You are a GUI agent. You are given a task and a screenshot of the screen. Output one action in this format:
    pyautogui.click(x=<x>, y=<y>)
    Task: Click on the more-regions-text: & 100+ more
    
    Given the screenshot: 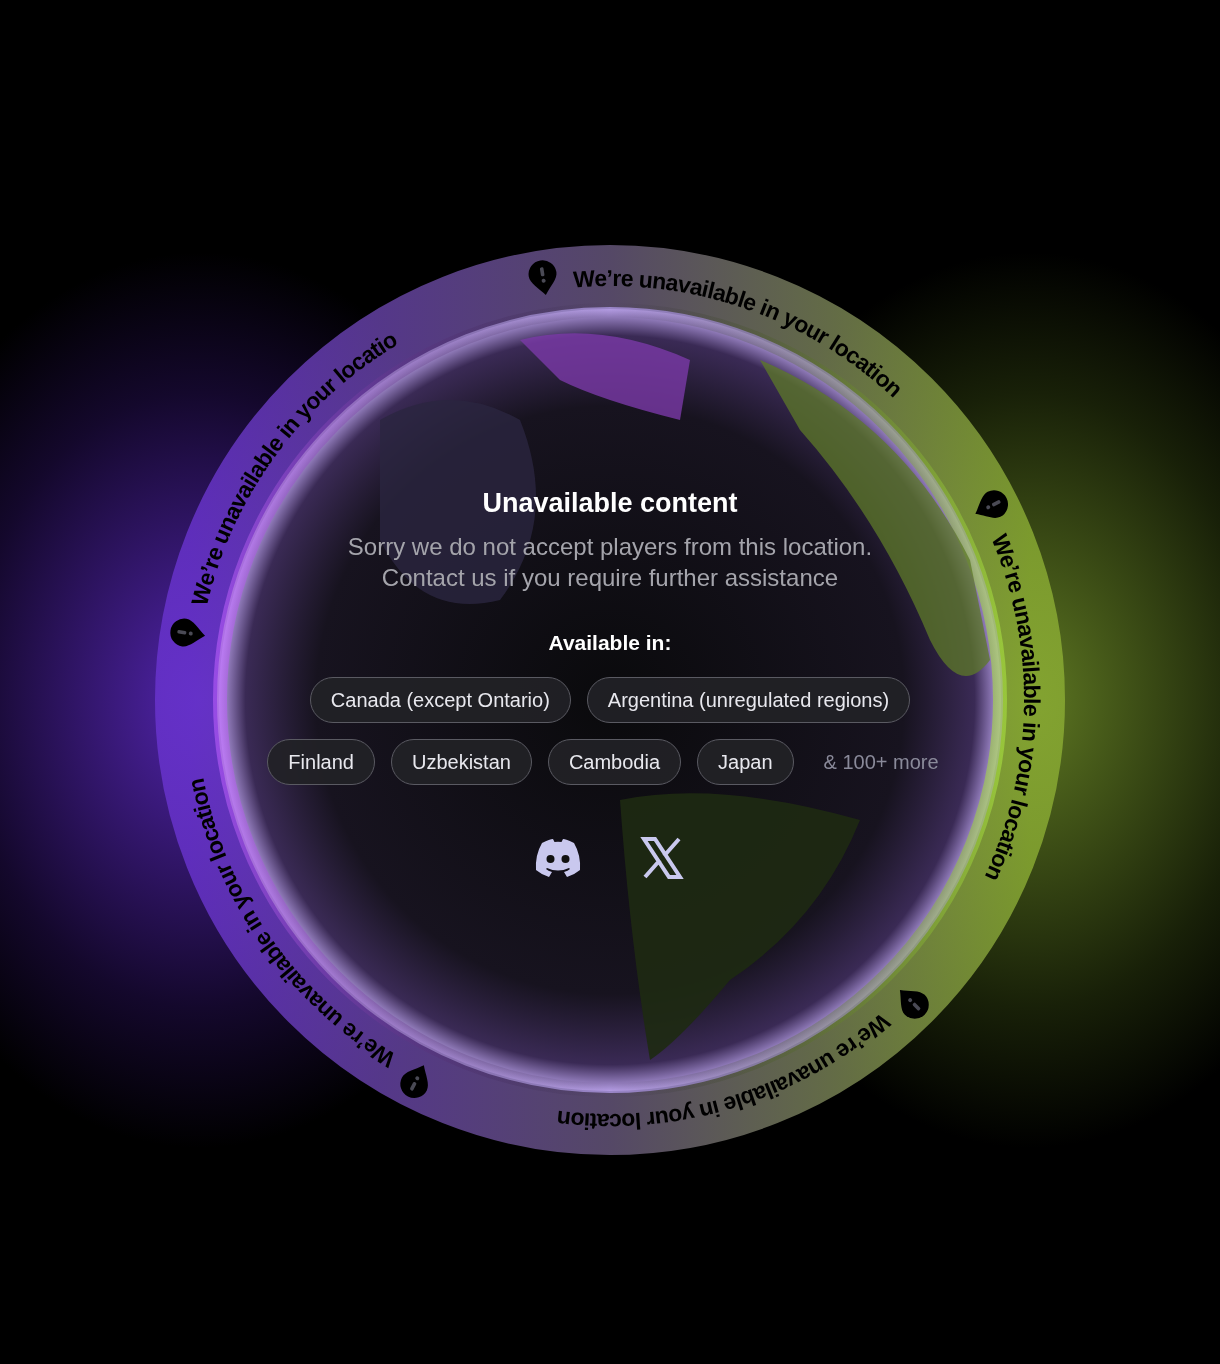 What is the action you would take?
    pyautogui.click(x=881, y=762)
    